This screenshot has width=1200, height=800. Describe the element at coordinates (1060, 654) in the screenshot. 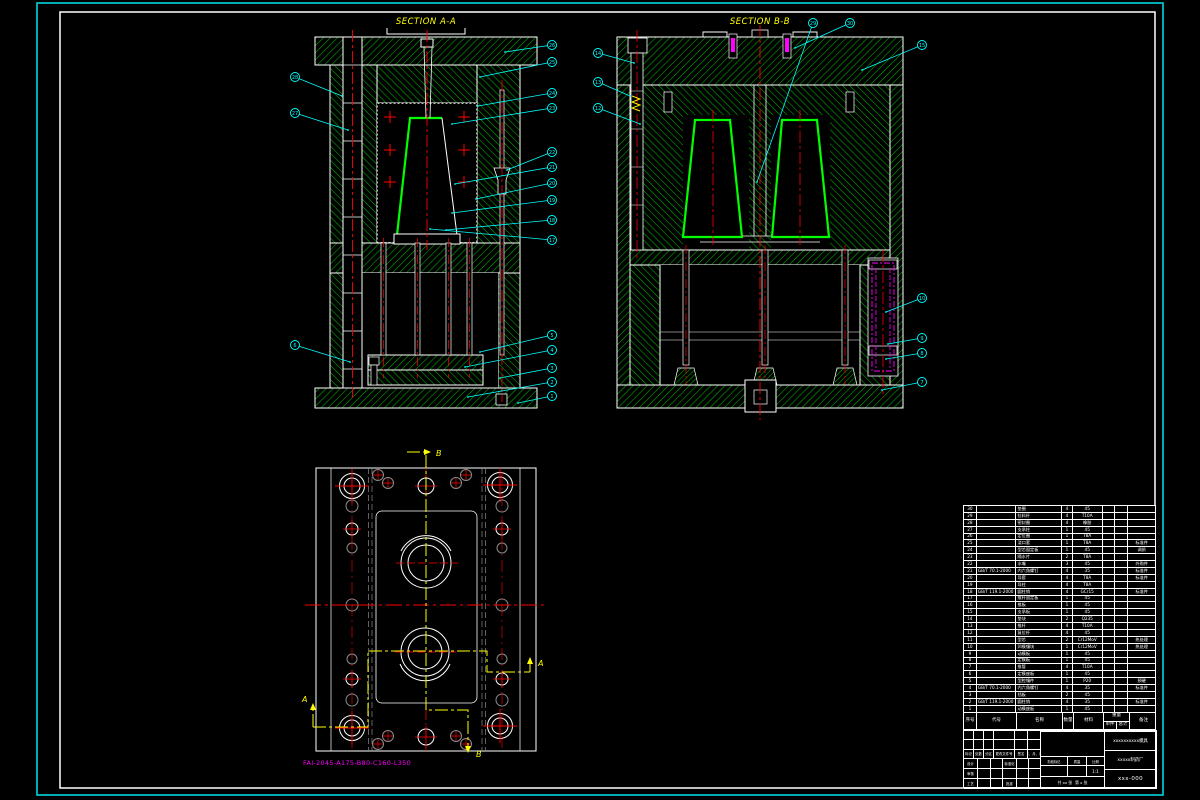

I see `parts-row: 9 动模板 1 45` at that location.